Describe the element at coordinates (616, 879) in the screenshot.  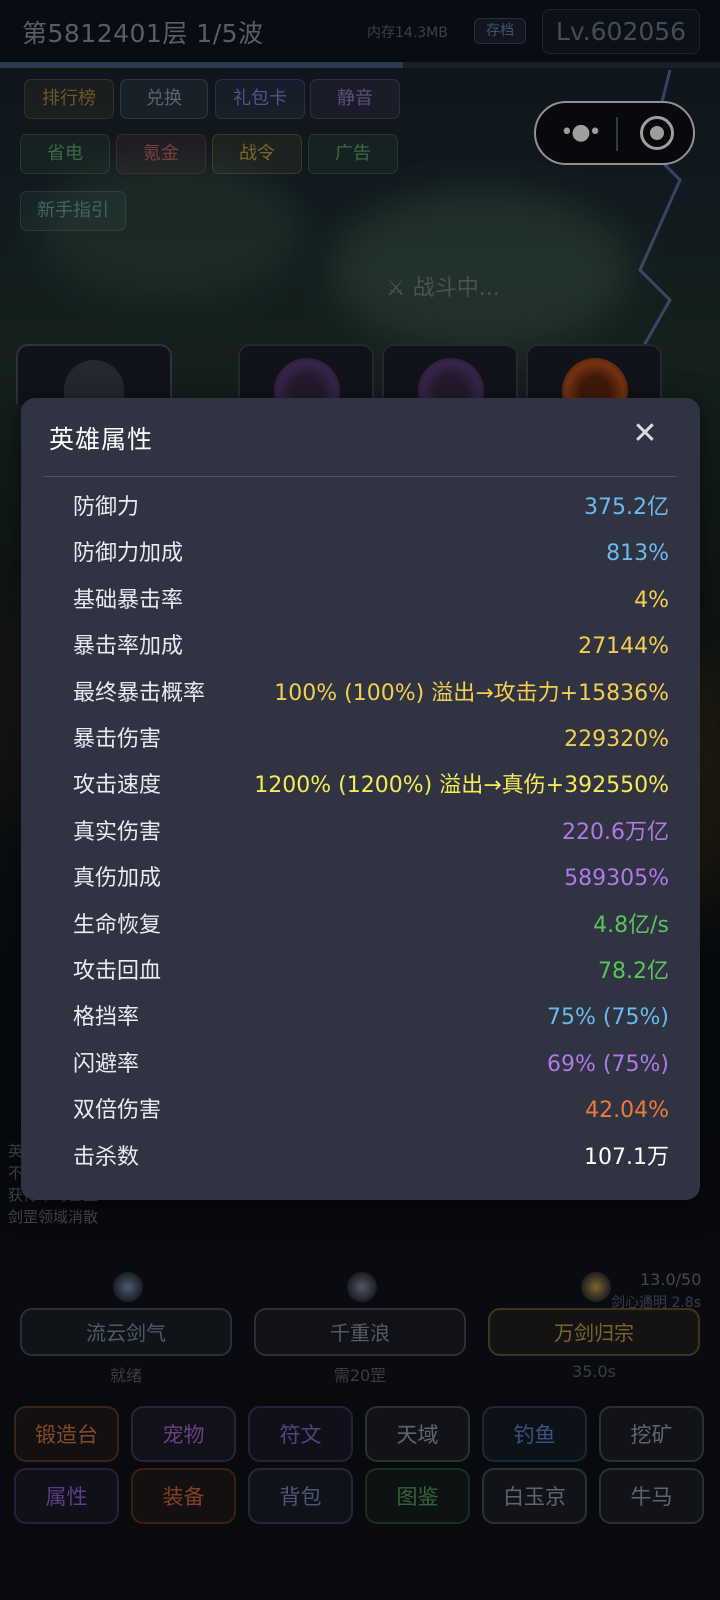
I see `stat-value: 589305%` at that location.